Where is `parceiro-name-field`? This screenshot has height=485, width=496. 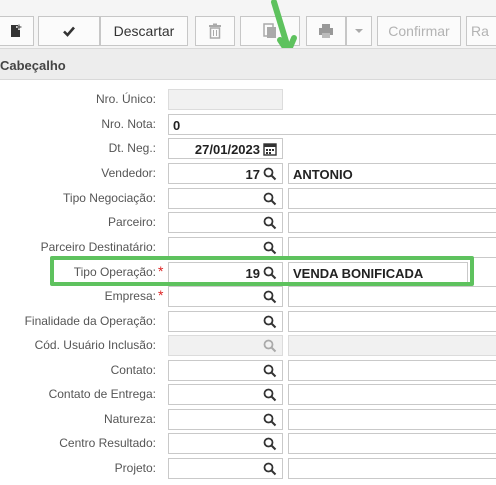 parceiro-name-field is located at coordinates (392, 222).